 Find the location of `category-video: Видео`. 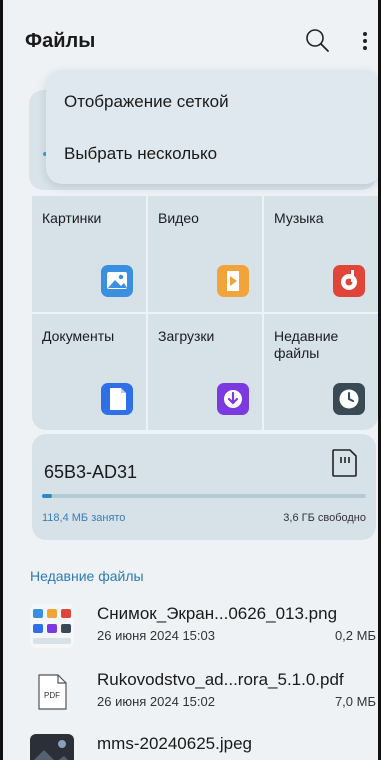

category-video: Видео is located at coordinates (205, 254).